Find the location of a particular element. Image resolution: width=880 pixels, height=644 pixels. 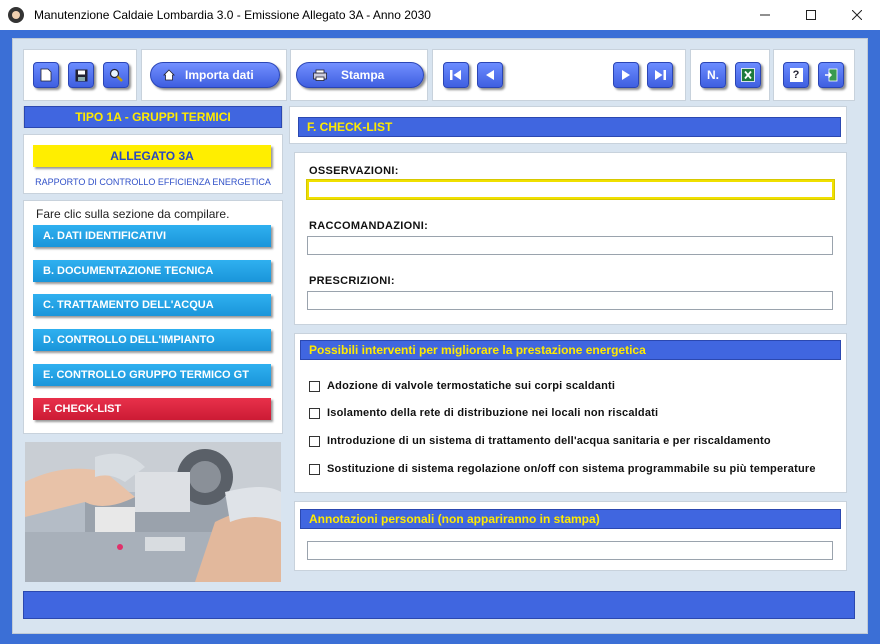

first-record-button is located at coordinates (456, 75).